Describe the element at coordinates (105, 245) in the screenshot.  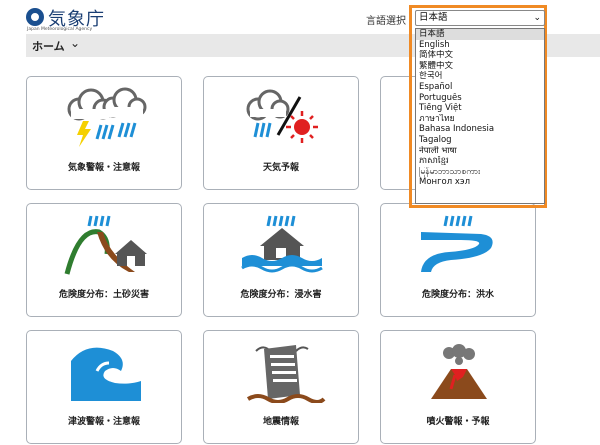
I see `landslide-icon` at that location.